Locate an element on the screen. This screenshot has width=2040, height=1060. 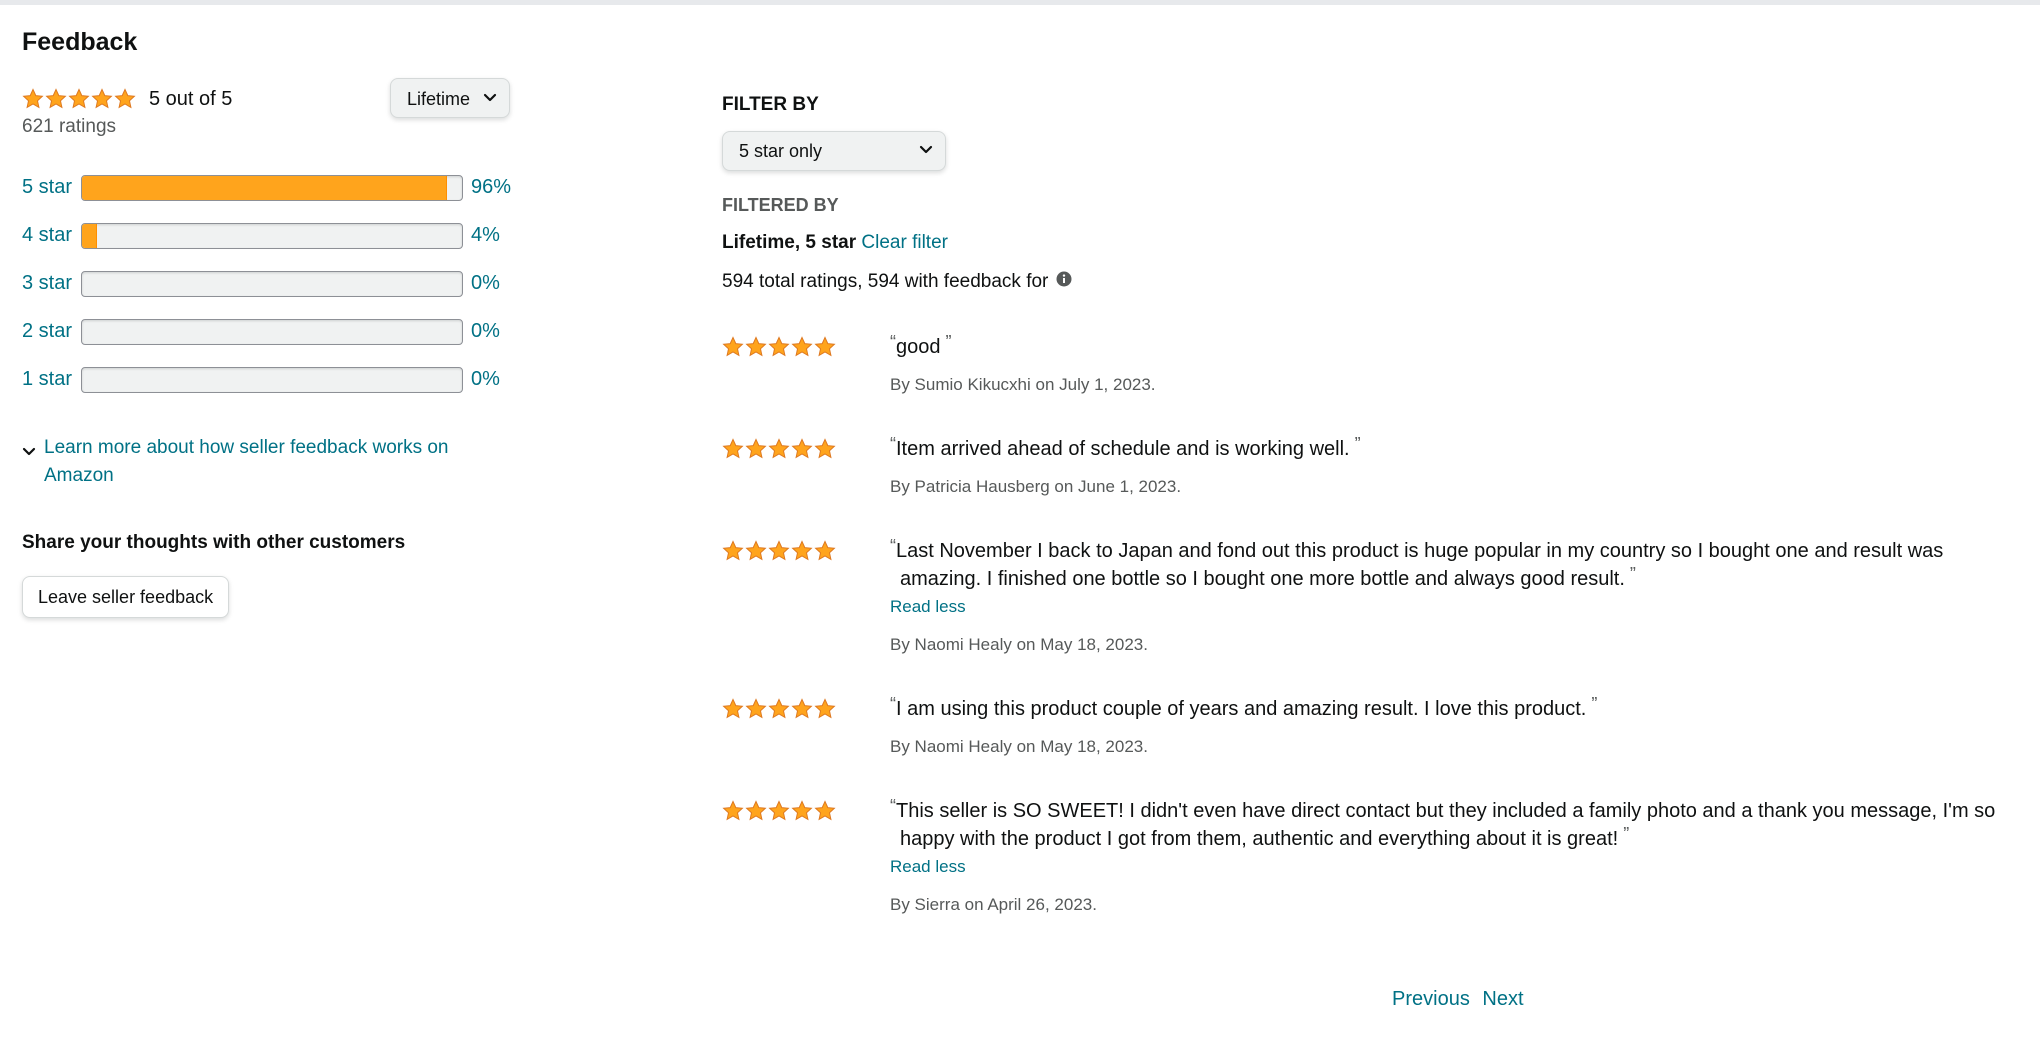
histogram-row-3: 3 star 0% is located at coordinates (282, 292).